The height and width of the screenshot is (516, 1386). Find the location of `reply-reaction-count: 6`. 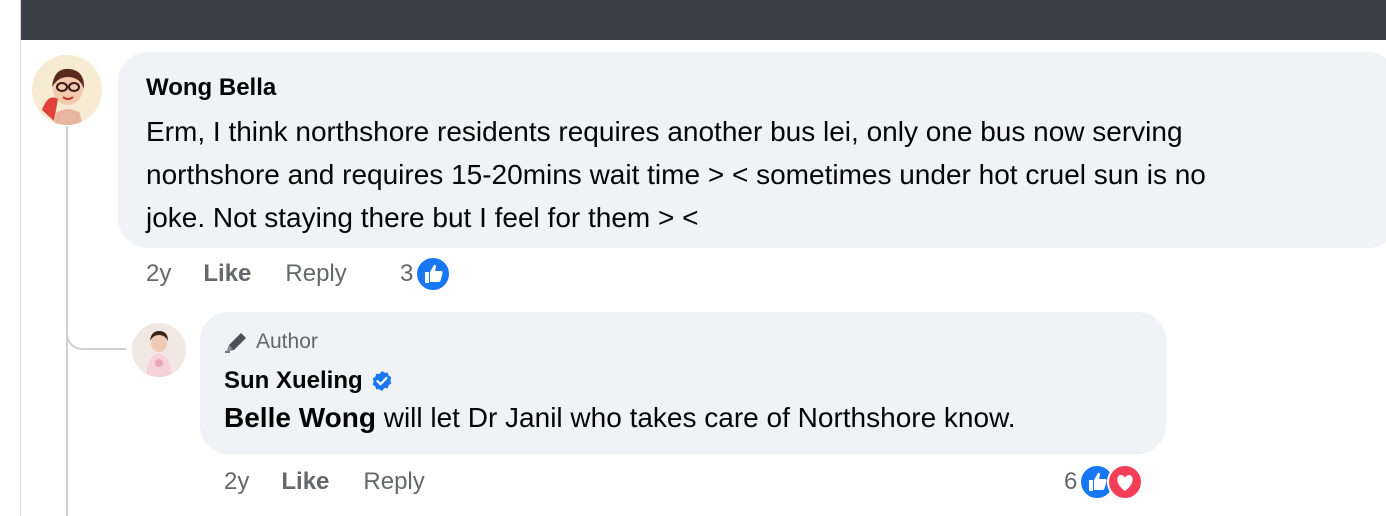

reply-reaction-count: 6 is located at coordinates (1071, 481).